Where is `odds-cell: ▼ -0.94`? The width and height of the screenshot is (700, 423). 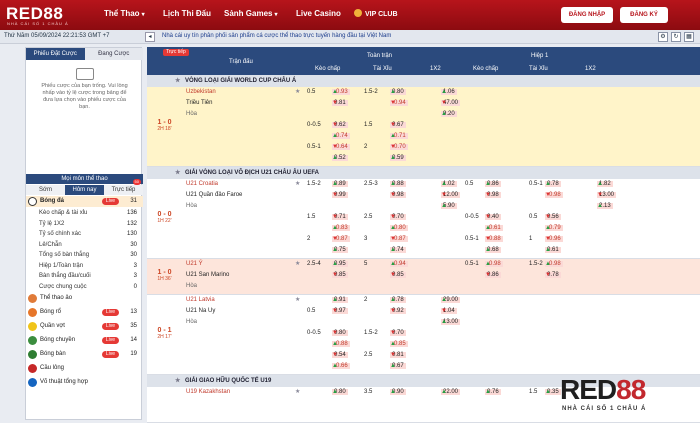 odds-cell: ▼ -0.94 is located at coordinates (399, 103).